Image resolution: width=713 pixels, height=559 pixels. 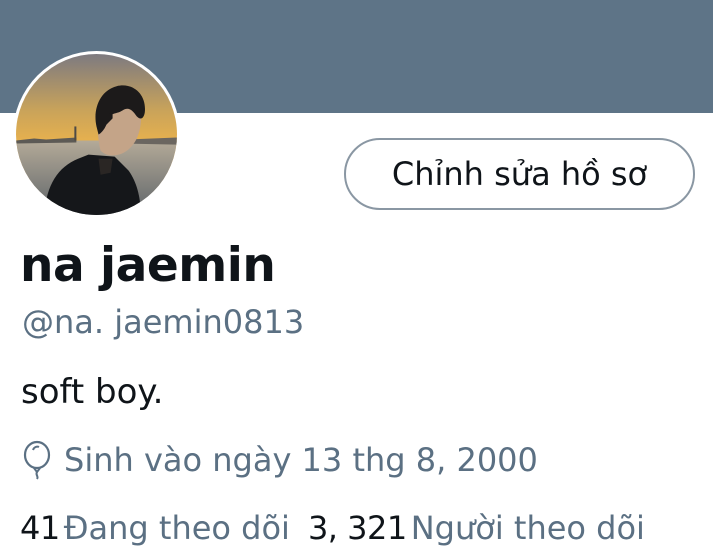 I want to click on followers-label: Người theo dõi, so click(x=527, y=528).